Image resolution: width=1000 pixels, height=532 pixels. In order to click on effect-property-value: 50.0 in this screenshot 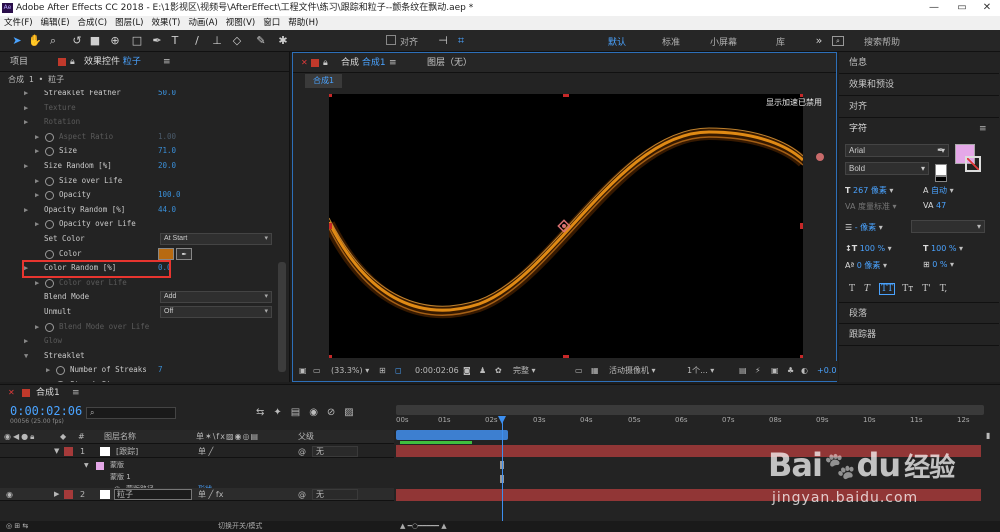, I will do `click(167, 95)`.